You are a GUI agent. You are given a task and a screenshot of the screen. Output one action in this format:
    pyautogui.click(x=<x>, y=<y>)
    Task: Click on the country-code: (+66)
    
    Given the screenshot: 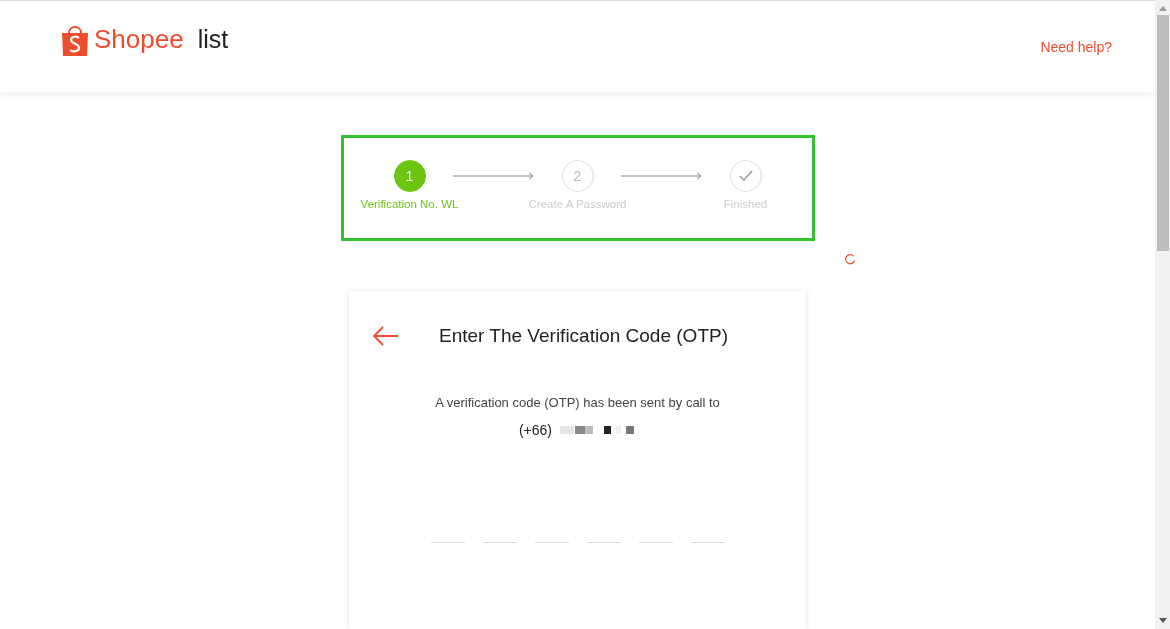 What is the action you would take?
    pyautogui.click(x=535, y=430)
    